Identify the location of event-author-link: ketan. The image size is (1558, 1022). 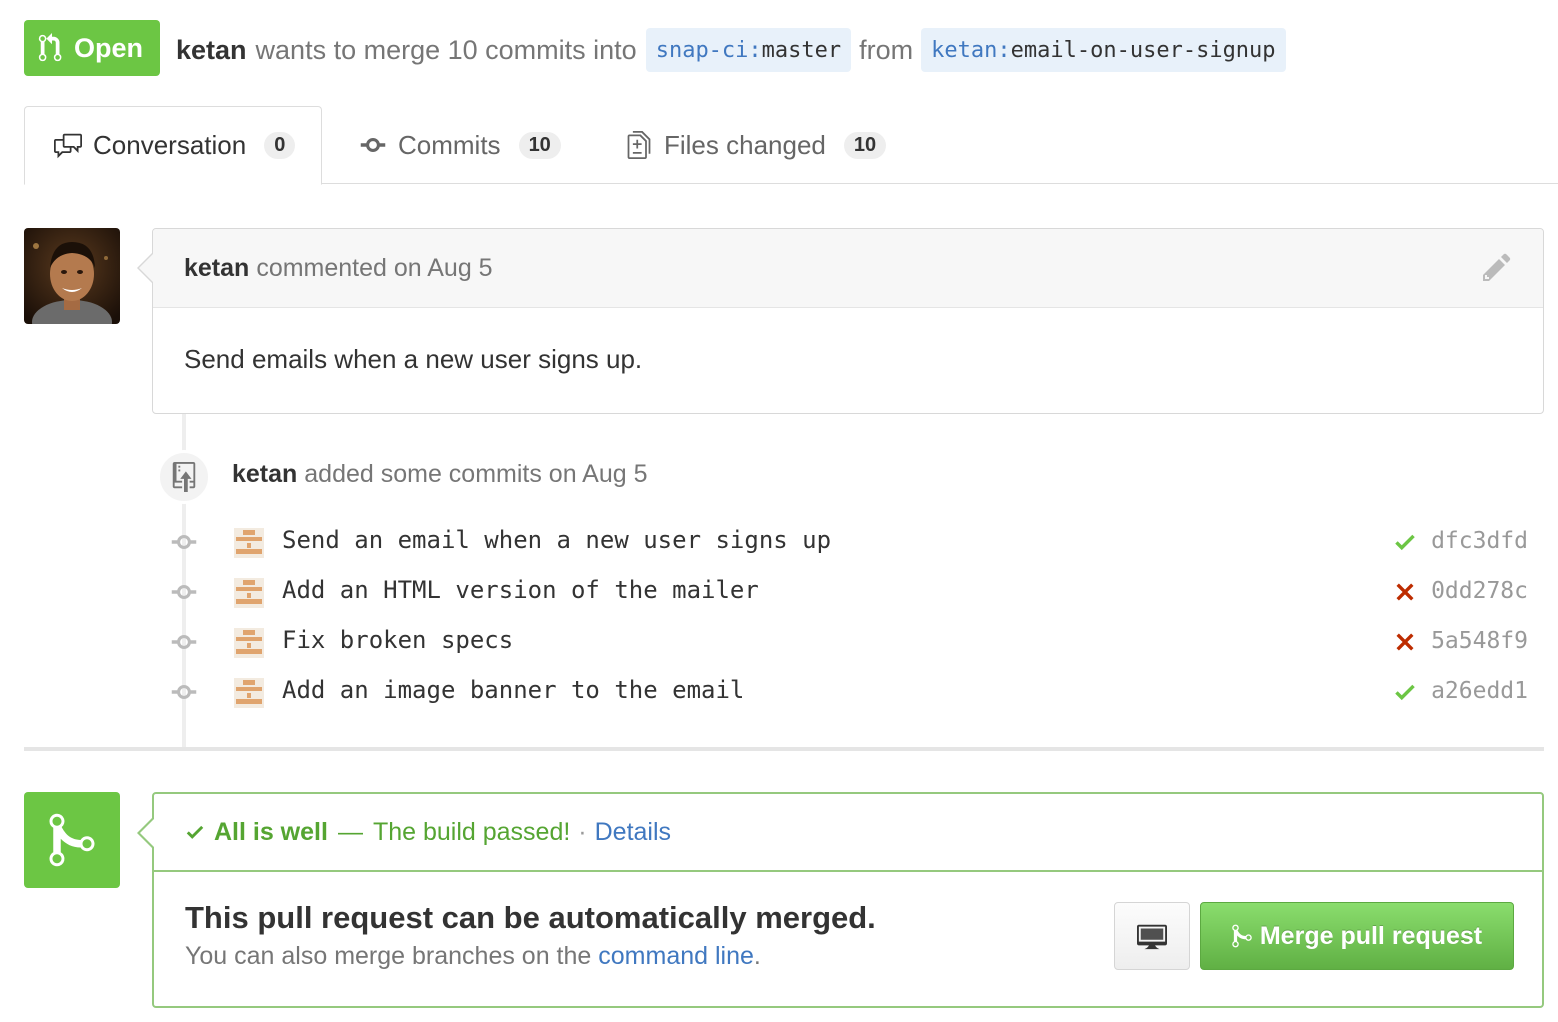
(264, 474).